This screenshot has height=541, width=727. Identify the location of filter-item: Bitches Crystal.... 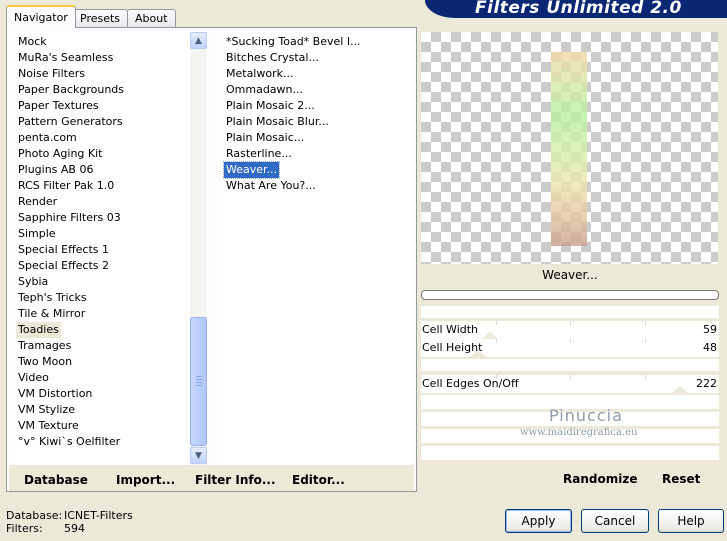
(272, 58).